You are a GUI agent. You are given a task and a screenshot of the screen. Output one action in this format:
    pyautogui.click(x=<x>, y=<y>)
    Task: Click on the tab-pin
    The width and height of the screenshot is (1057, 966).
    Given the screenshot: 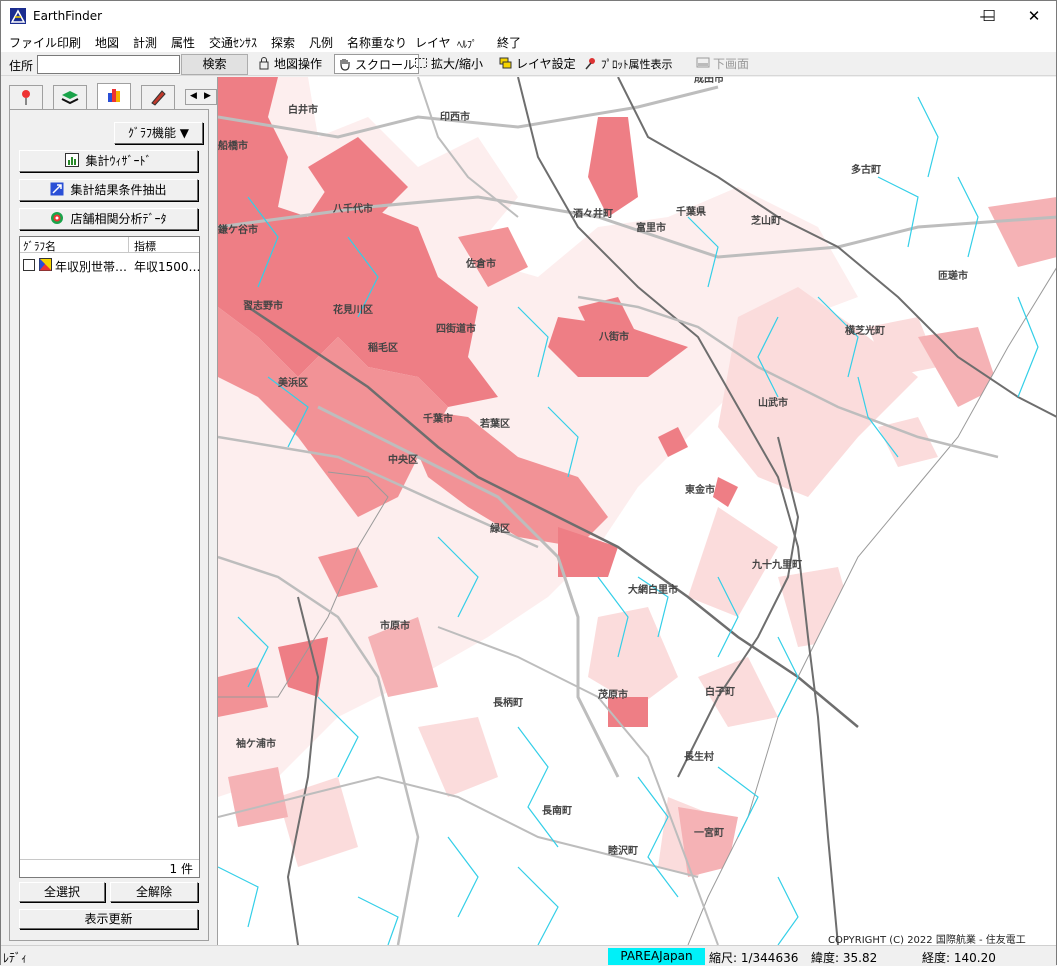 What is the action you would take?
    pyautogui.click(x=26, y=97)
    